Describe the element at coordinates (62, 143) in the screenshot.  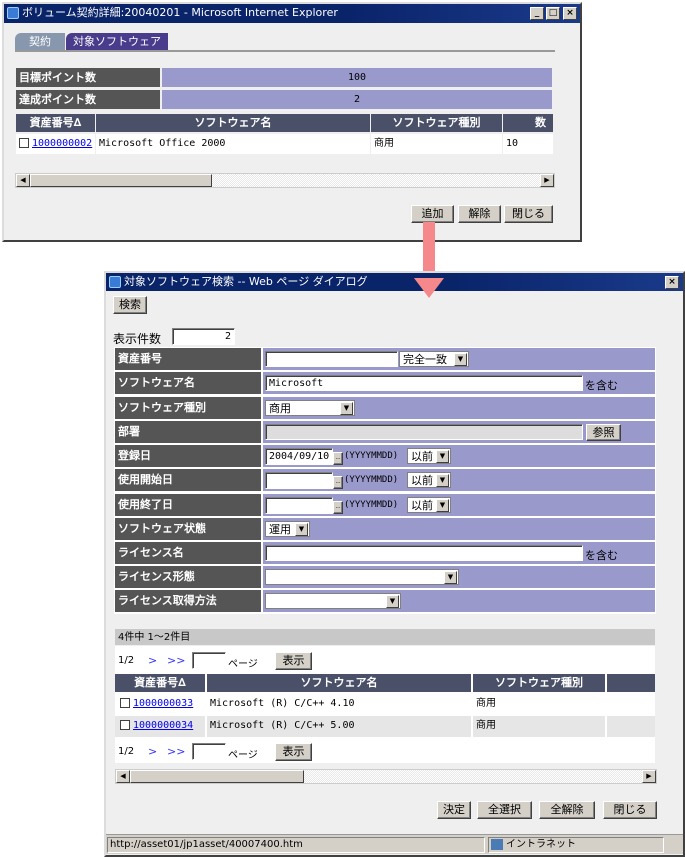
I see `asset-link: 1000000002` at that location.